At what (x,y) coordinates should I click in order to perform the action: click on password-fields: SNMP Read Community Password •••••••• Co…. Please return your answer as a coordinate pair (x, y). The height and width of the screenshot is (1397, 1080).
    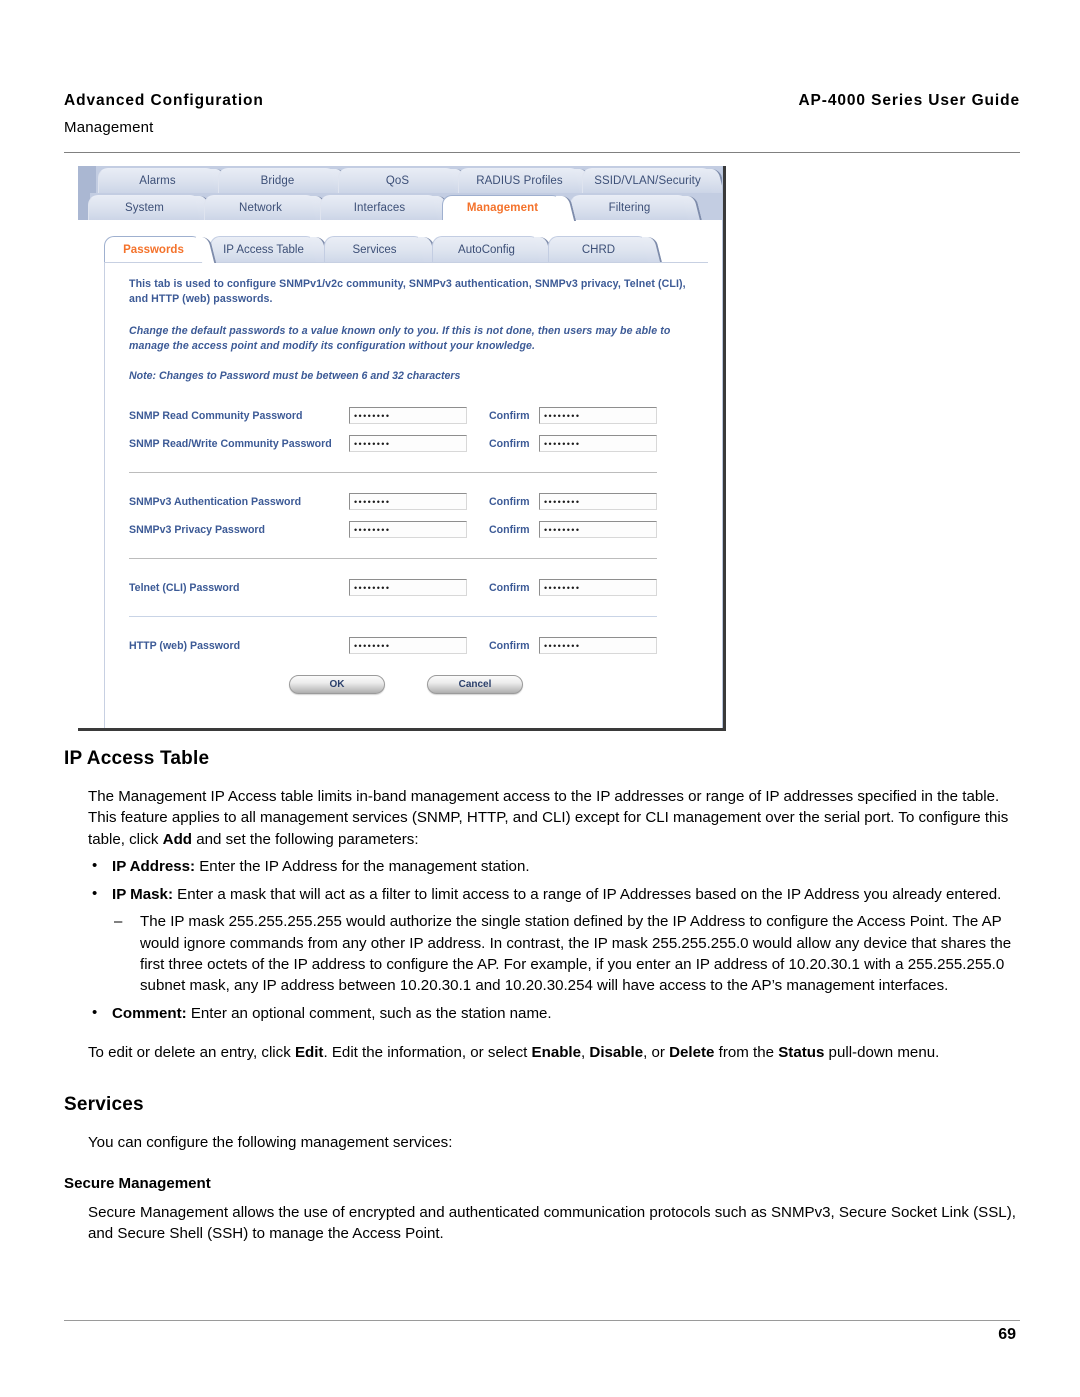
    Looking at the image, I should click on (409, 549).